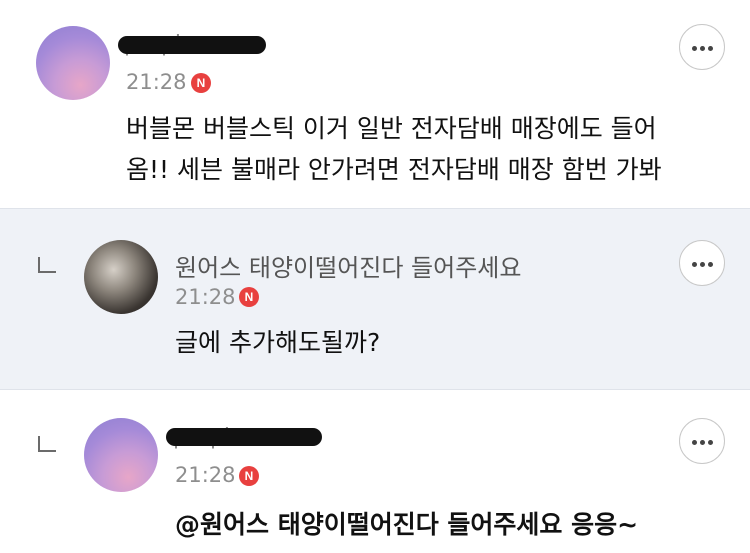  I want to click on comment-text-line: @원어스 태양이떨어진다 들어주세요 응응~, so click(407, 524).